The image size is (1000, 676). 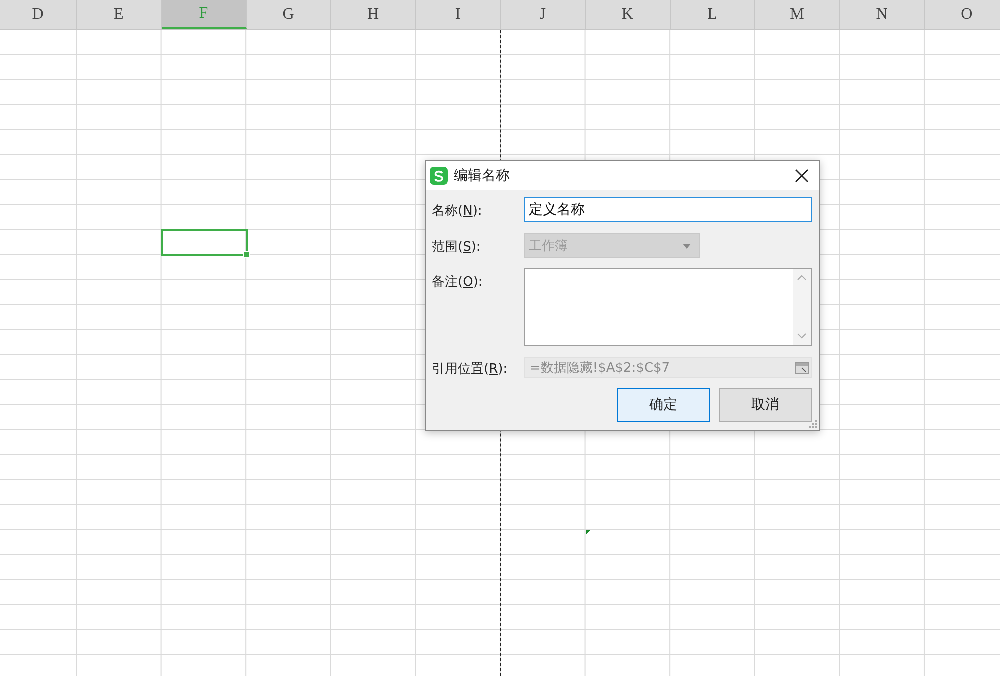 I want to click on cell-marker-icon, so click(x=588, y=532).